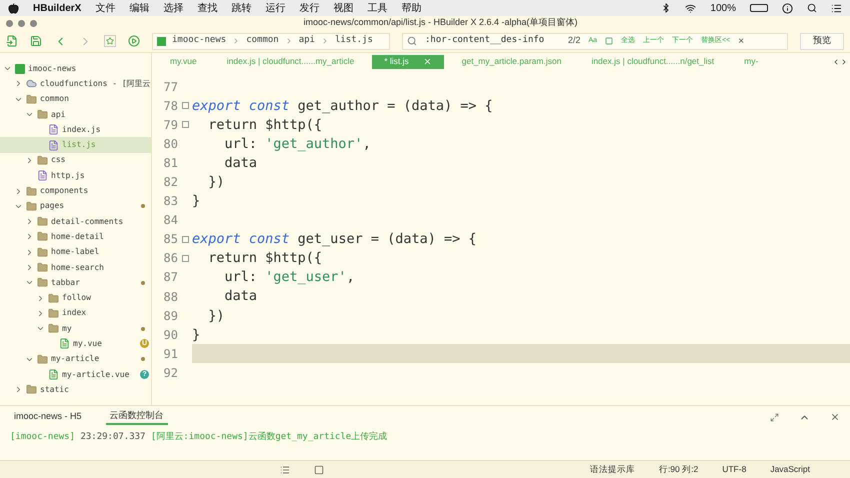  What do you see at coordinates (57, 8) in the screenshot?
I see `app-name: HBuilderX` at bounding box center [57, 8].